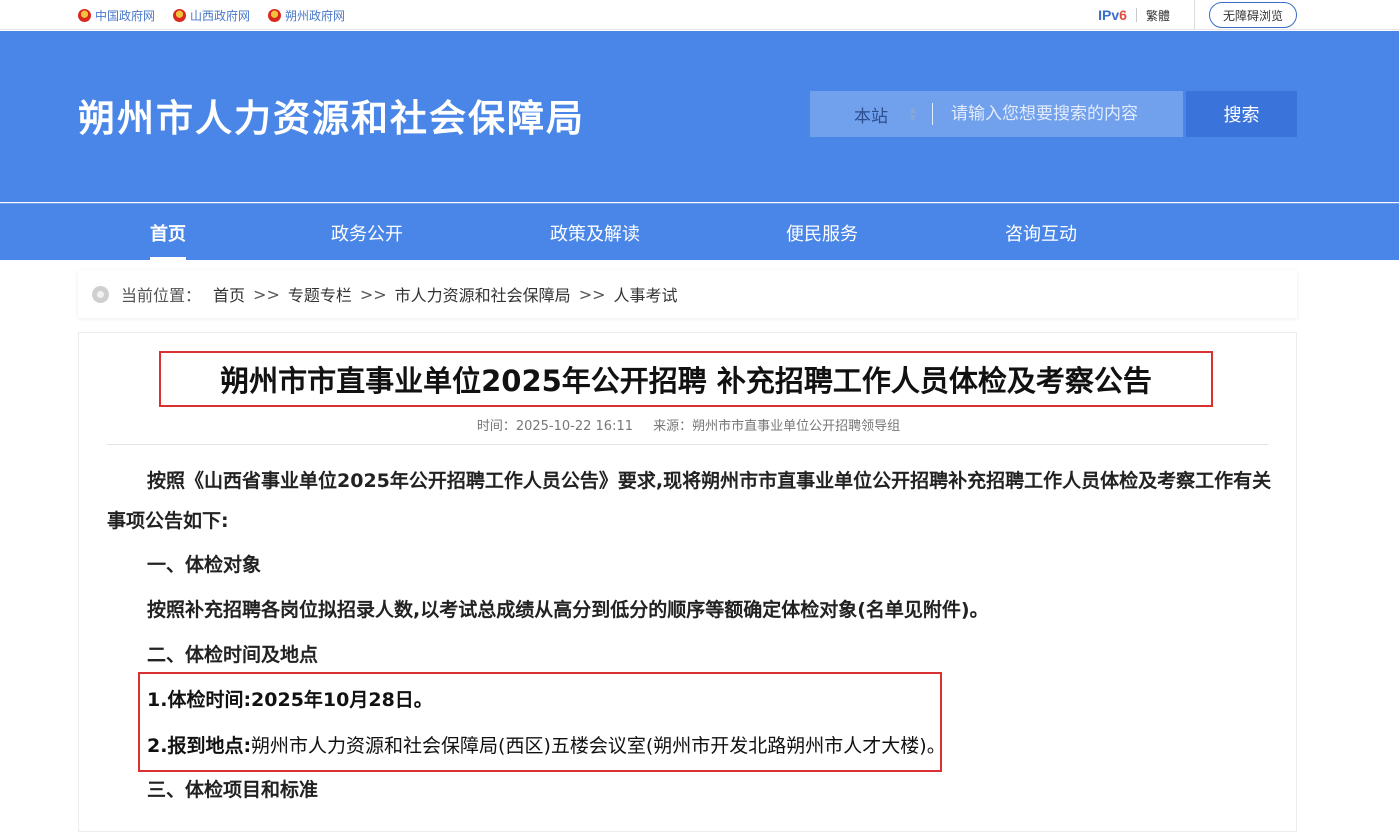 Image resolution: width=1399 pixels, height=832 pixels. I want to click on breadcrumb-label: 当前位置：, so click(161, 295).